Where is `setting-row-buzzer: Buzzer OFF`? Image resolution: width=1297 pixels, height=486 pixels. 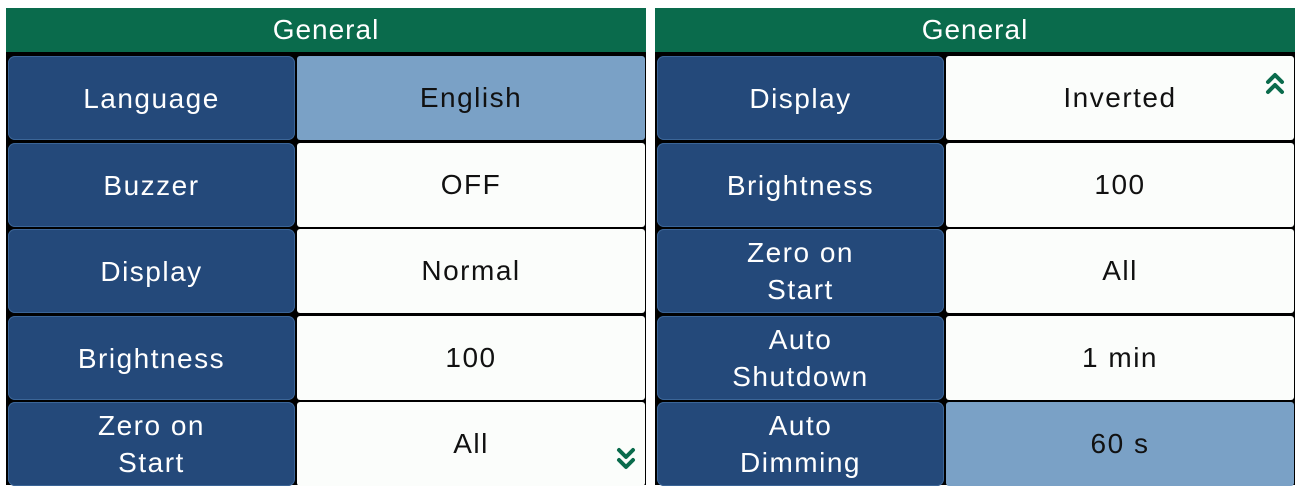 setting-row-buzzer: Buzzer OFF is located at coordinates (326, 185).